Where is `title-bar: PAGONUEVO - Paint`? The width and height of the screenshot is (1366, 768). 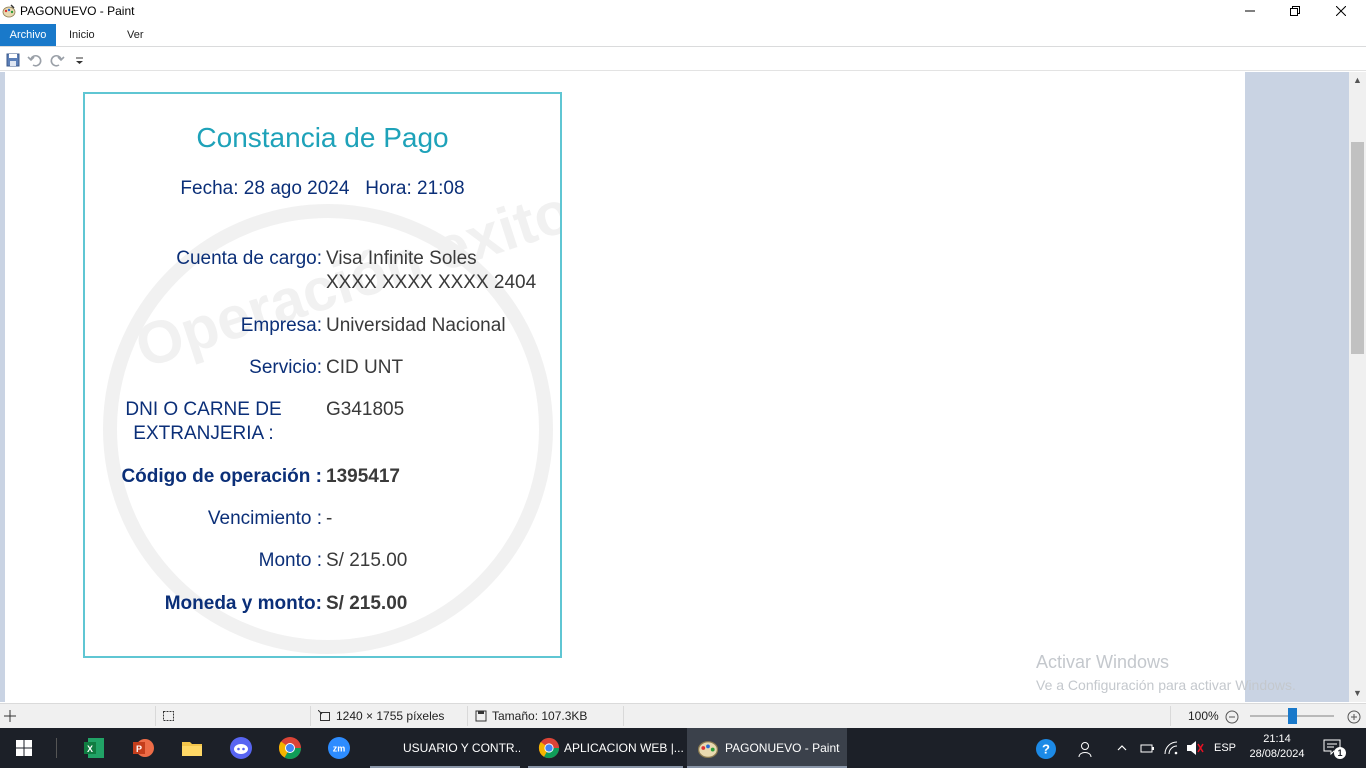
title-bar: PAGONUEVO - Paint is located at coordinates (683, 11).